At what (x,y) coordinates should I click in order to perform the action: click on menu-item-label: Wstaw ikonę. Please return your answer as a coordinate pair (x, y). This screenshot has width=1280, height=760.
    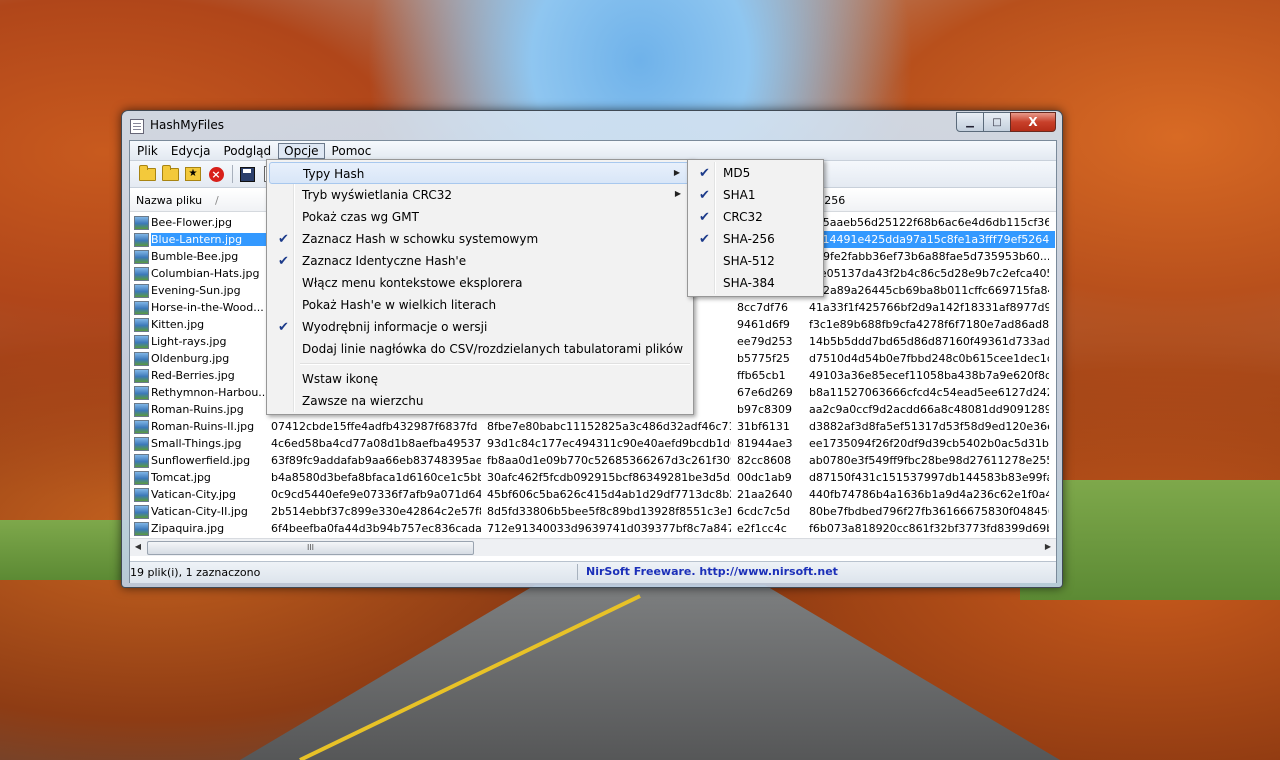
    Looking at the image, I should click on (340, 379).